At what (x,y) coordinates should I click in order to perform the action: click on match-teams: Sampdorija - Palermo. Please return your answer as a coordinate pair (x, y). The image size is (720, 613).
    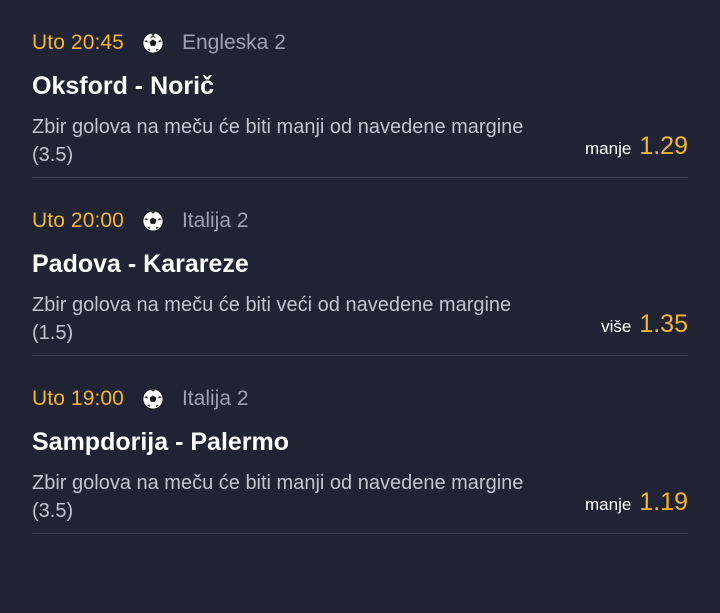
    Looking at the image, I should click on (161, 442).